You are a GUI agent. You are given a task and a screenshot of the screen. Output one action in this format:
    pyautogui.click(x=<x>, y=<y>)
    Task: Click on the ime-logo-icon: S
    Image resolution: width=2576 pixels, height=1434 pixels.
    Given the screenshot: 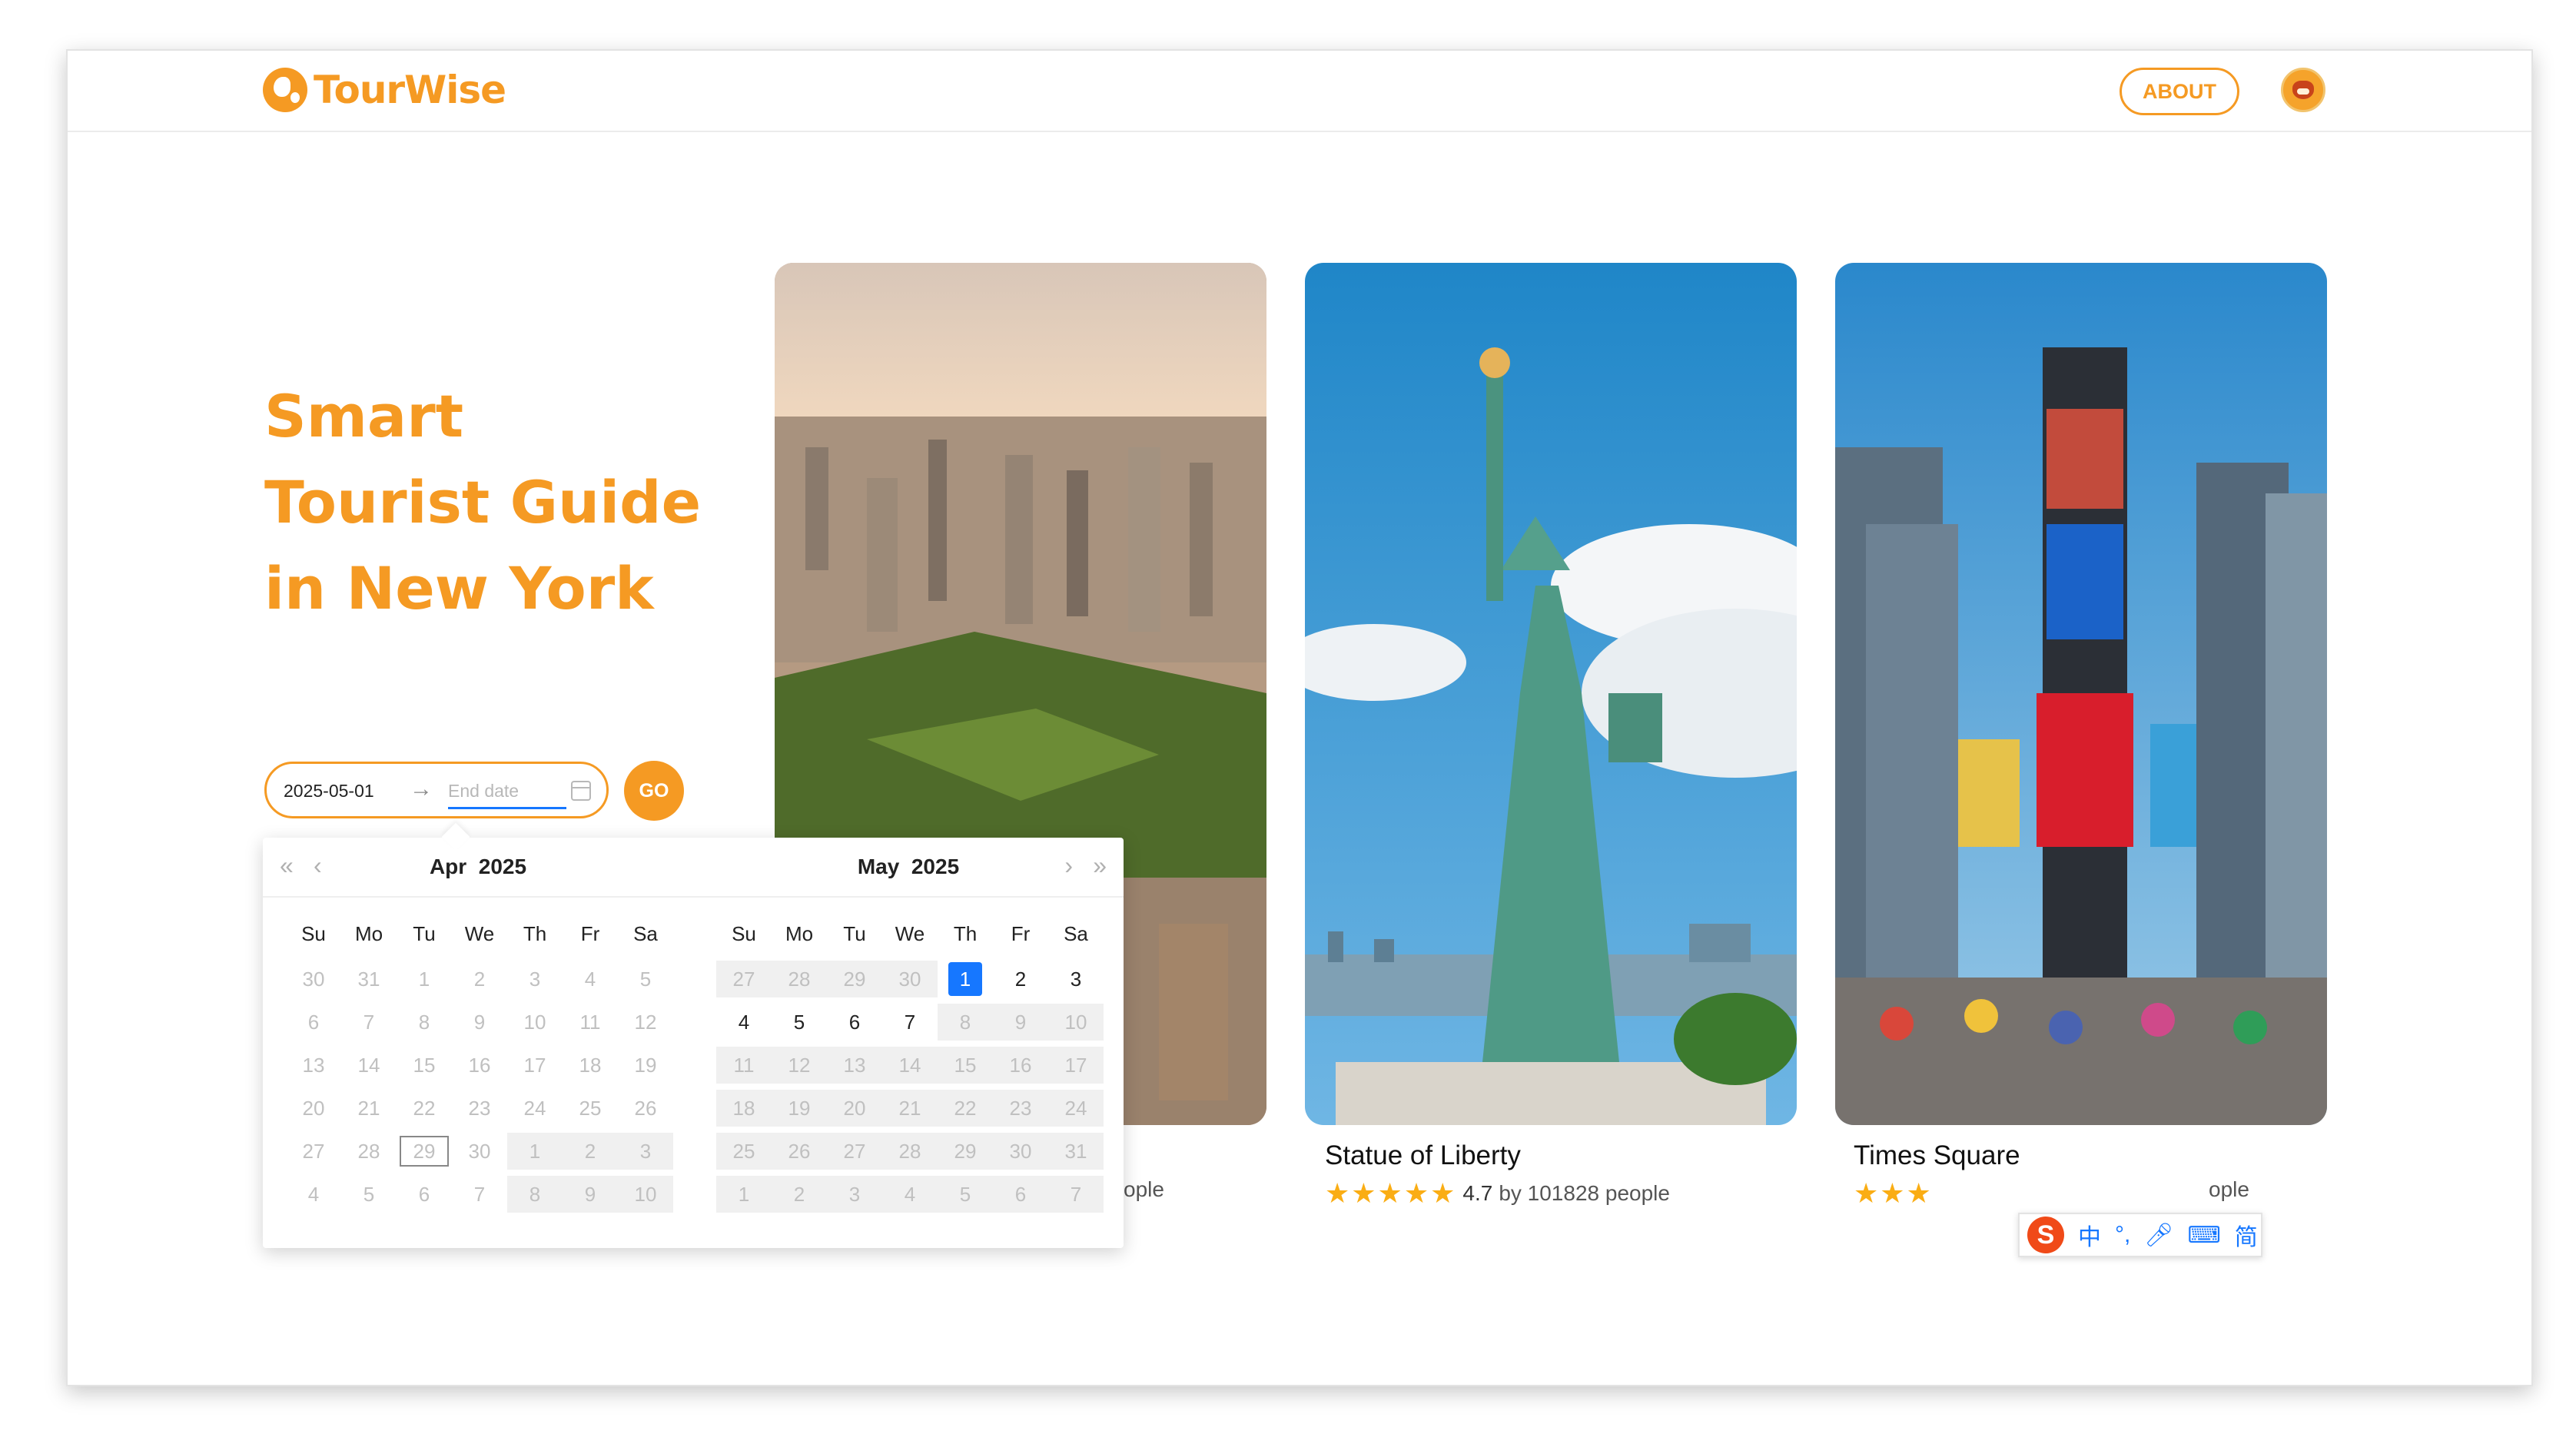 What is the action you would take?
    pyautogui.click(x=2045, y=1235)
    